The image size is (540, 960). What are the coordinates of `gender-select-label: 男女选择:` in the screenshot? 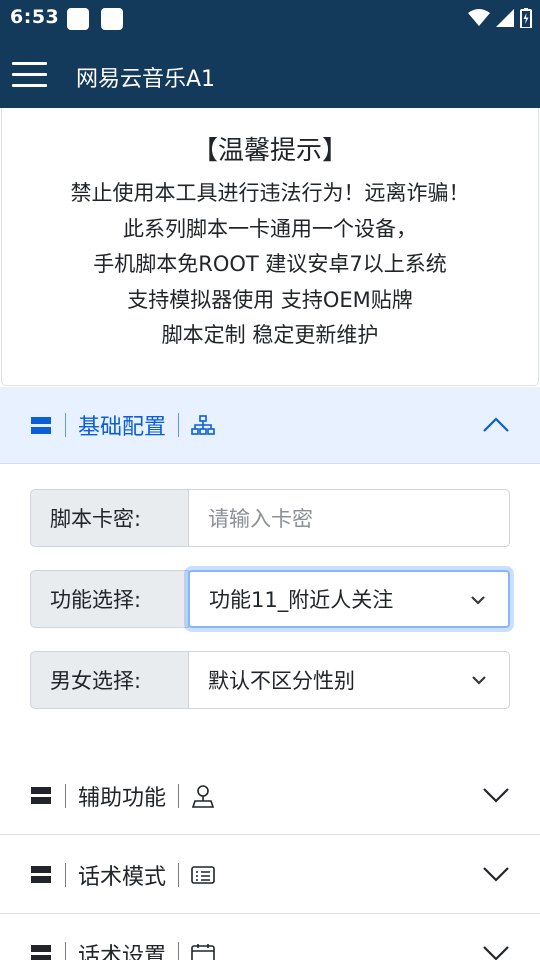 It's located at (109, 680).